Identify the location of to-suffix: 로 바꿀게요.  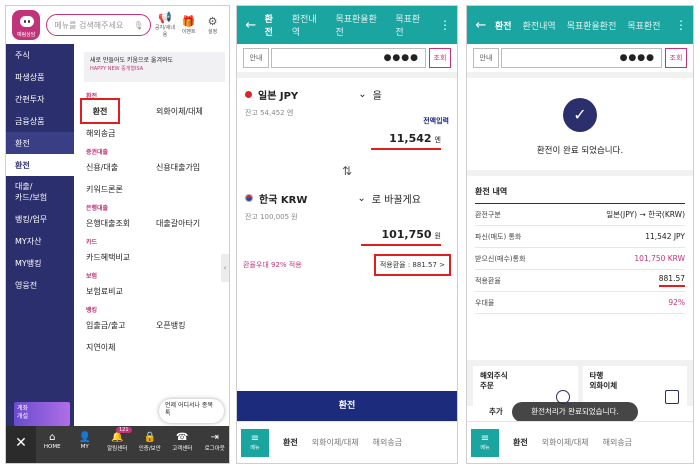
(396, 200).